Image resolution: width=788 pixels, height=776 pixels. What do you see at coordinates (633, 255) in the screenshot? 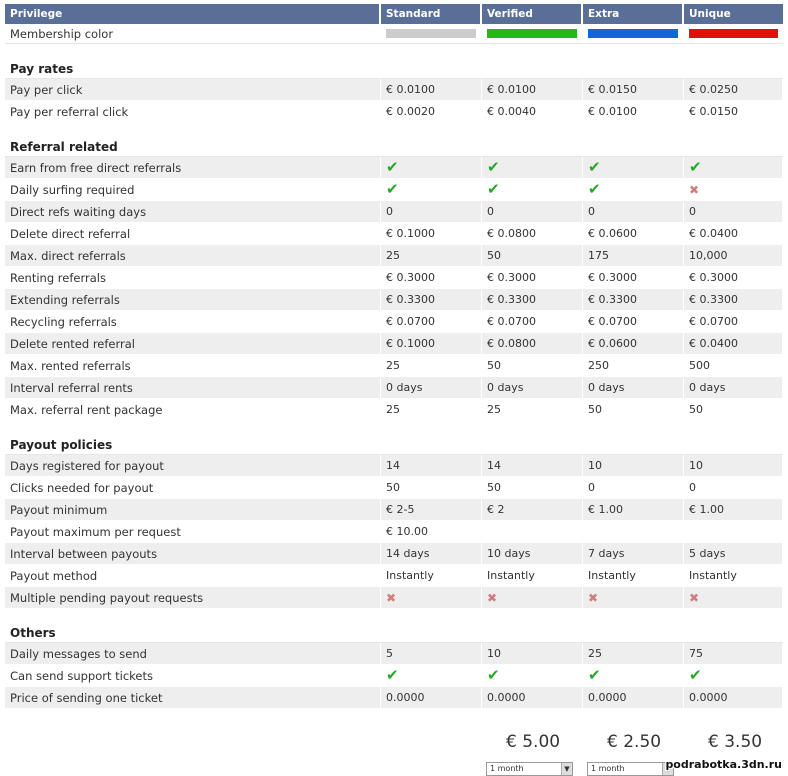
I see `cell-extra: 175` at bounding box center [633, 255].